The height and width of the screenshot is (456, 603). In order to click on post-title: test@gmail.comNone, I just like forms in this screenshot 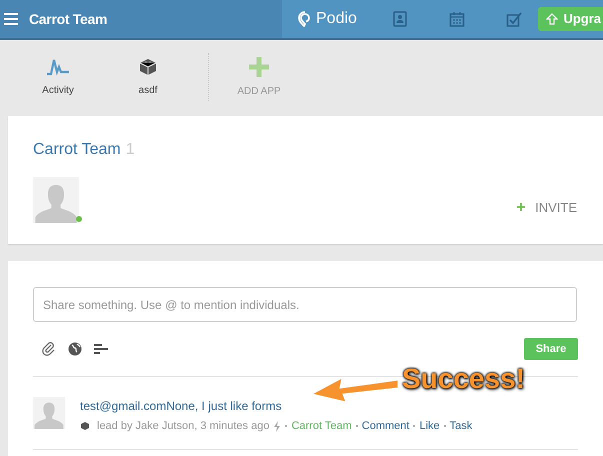, I will do `click(276, 406)`.